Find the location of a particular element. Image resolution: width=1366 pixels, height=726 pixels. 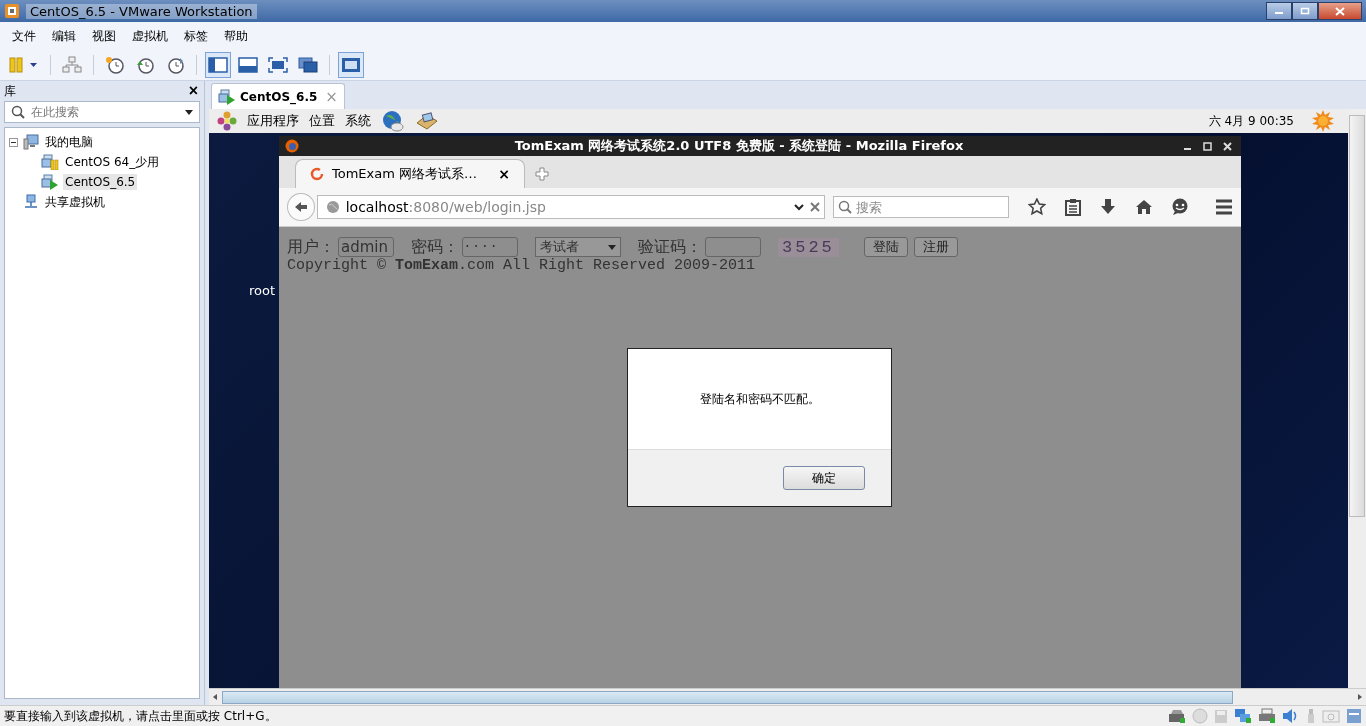

back-arrow-icon is located at coordinates (300, 207).